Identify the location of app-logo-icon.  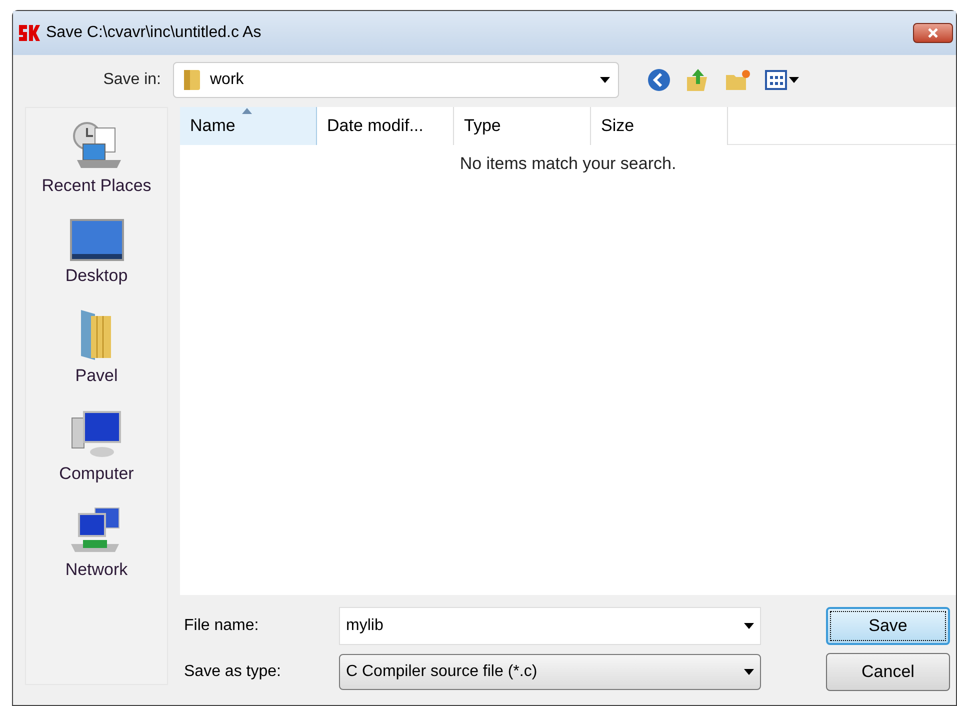
(29, 33).